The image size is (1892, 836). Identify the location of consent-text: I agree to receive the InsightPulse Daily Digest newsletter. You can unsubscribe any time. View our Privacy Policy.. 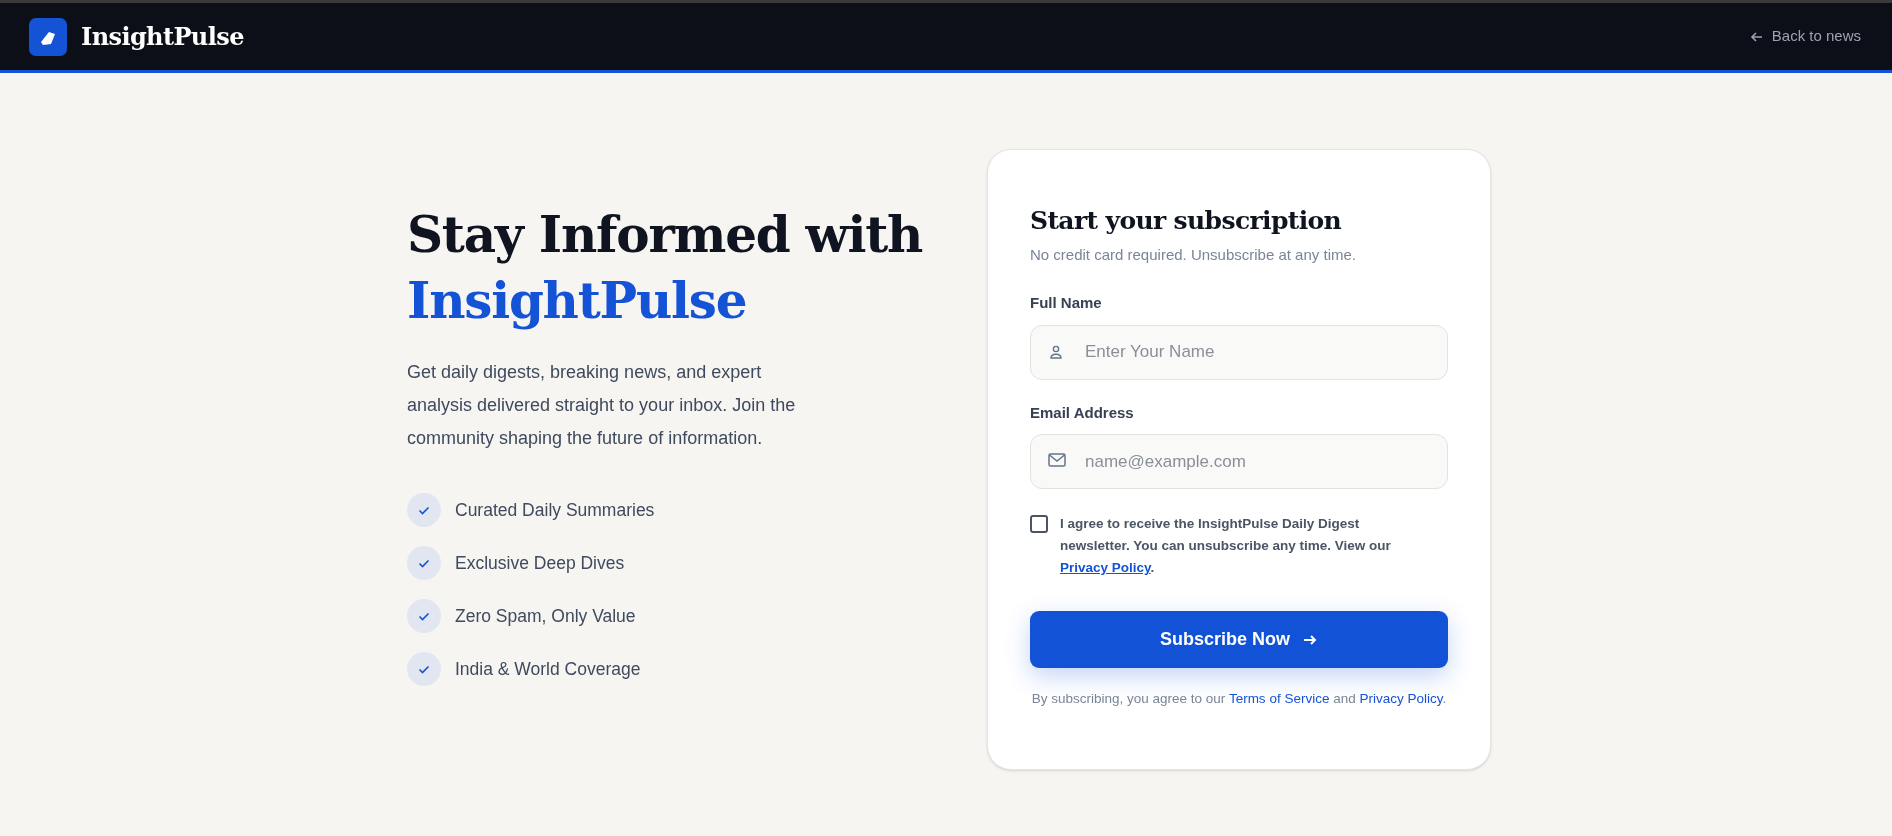
(1226, 546).